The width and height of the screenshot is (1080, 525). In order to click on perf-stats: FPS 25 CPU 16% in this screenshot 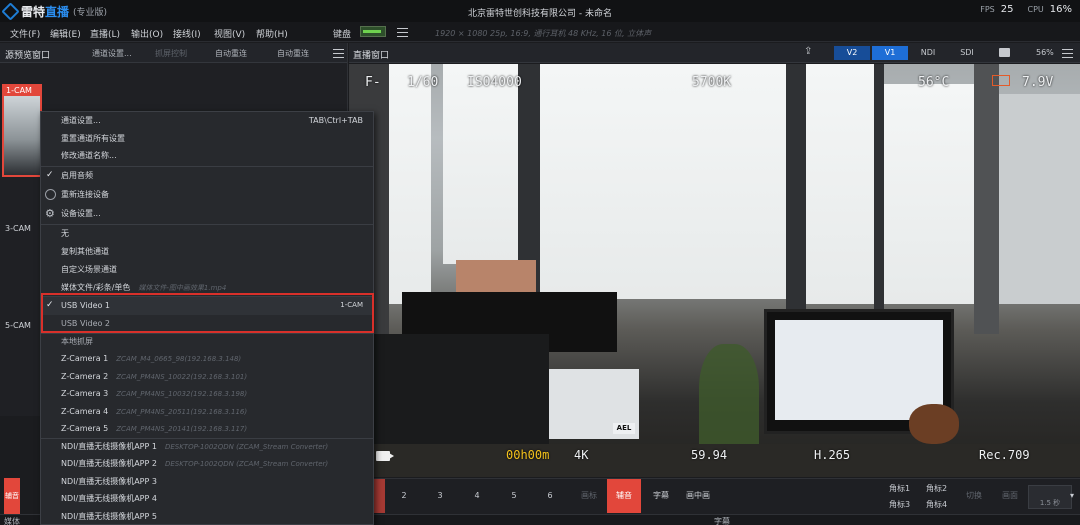, I will do `click(1026, 9)`.